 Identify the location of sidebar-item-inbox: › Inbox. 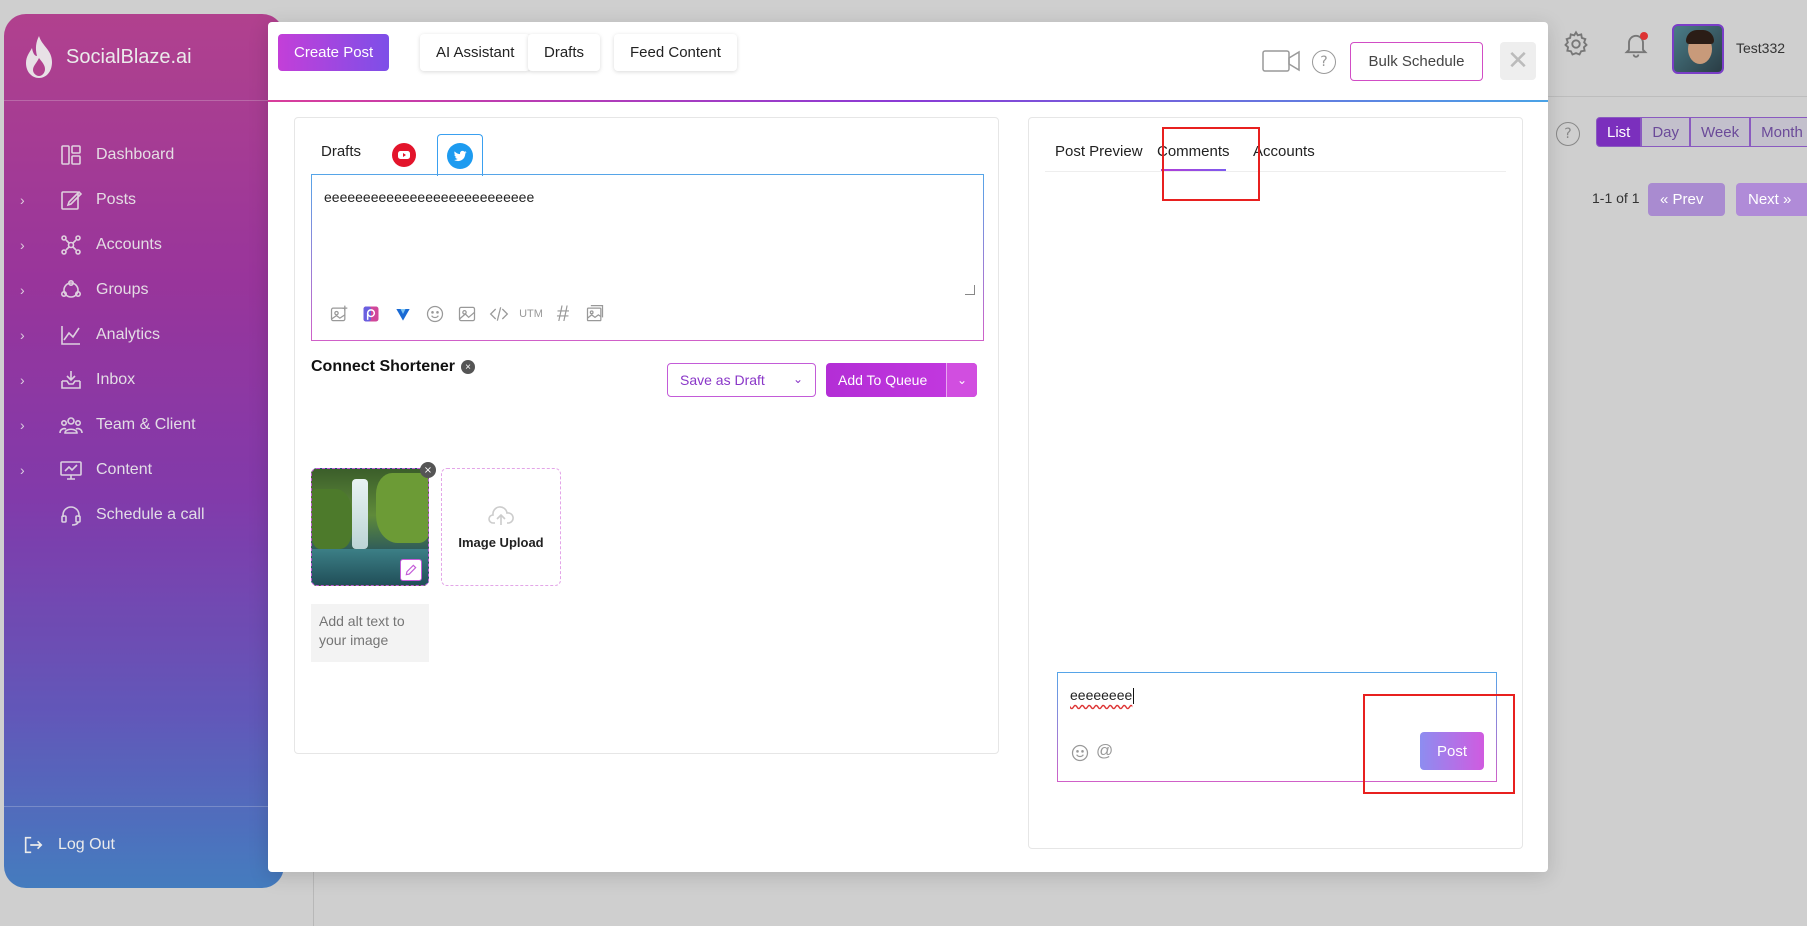
(144, 379).